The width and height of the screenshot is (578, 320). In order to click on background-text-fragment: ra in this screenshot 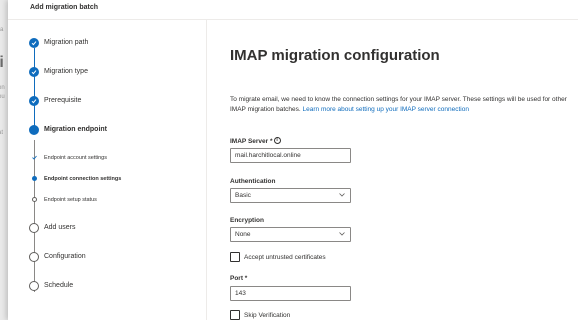, I will do `click(2, 30)`.